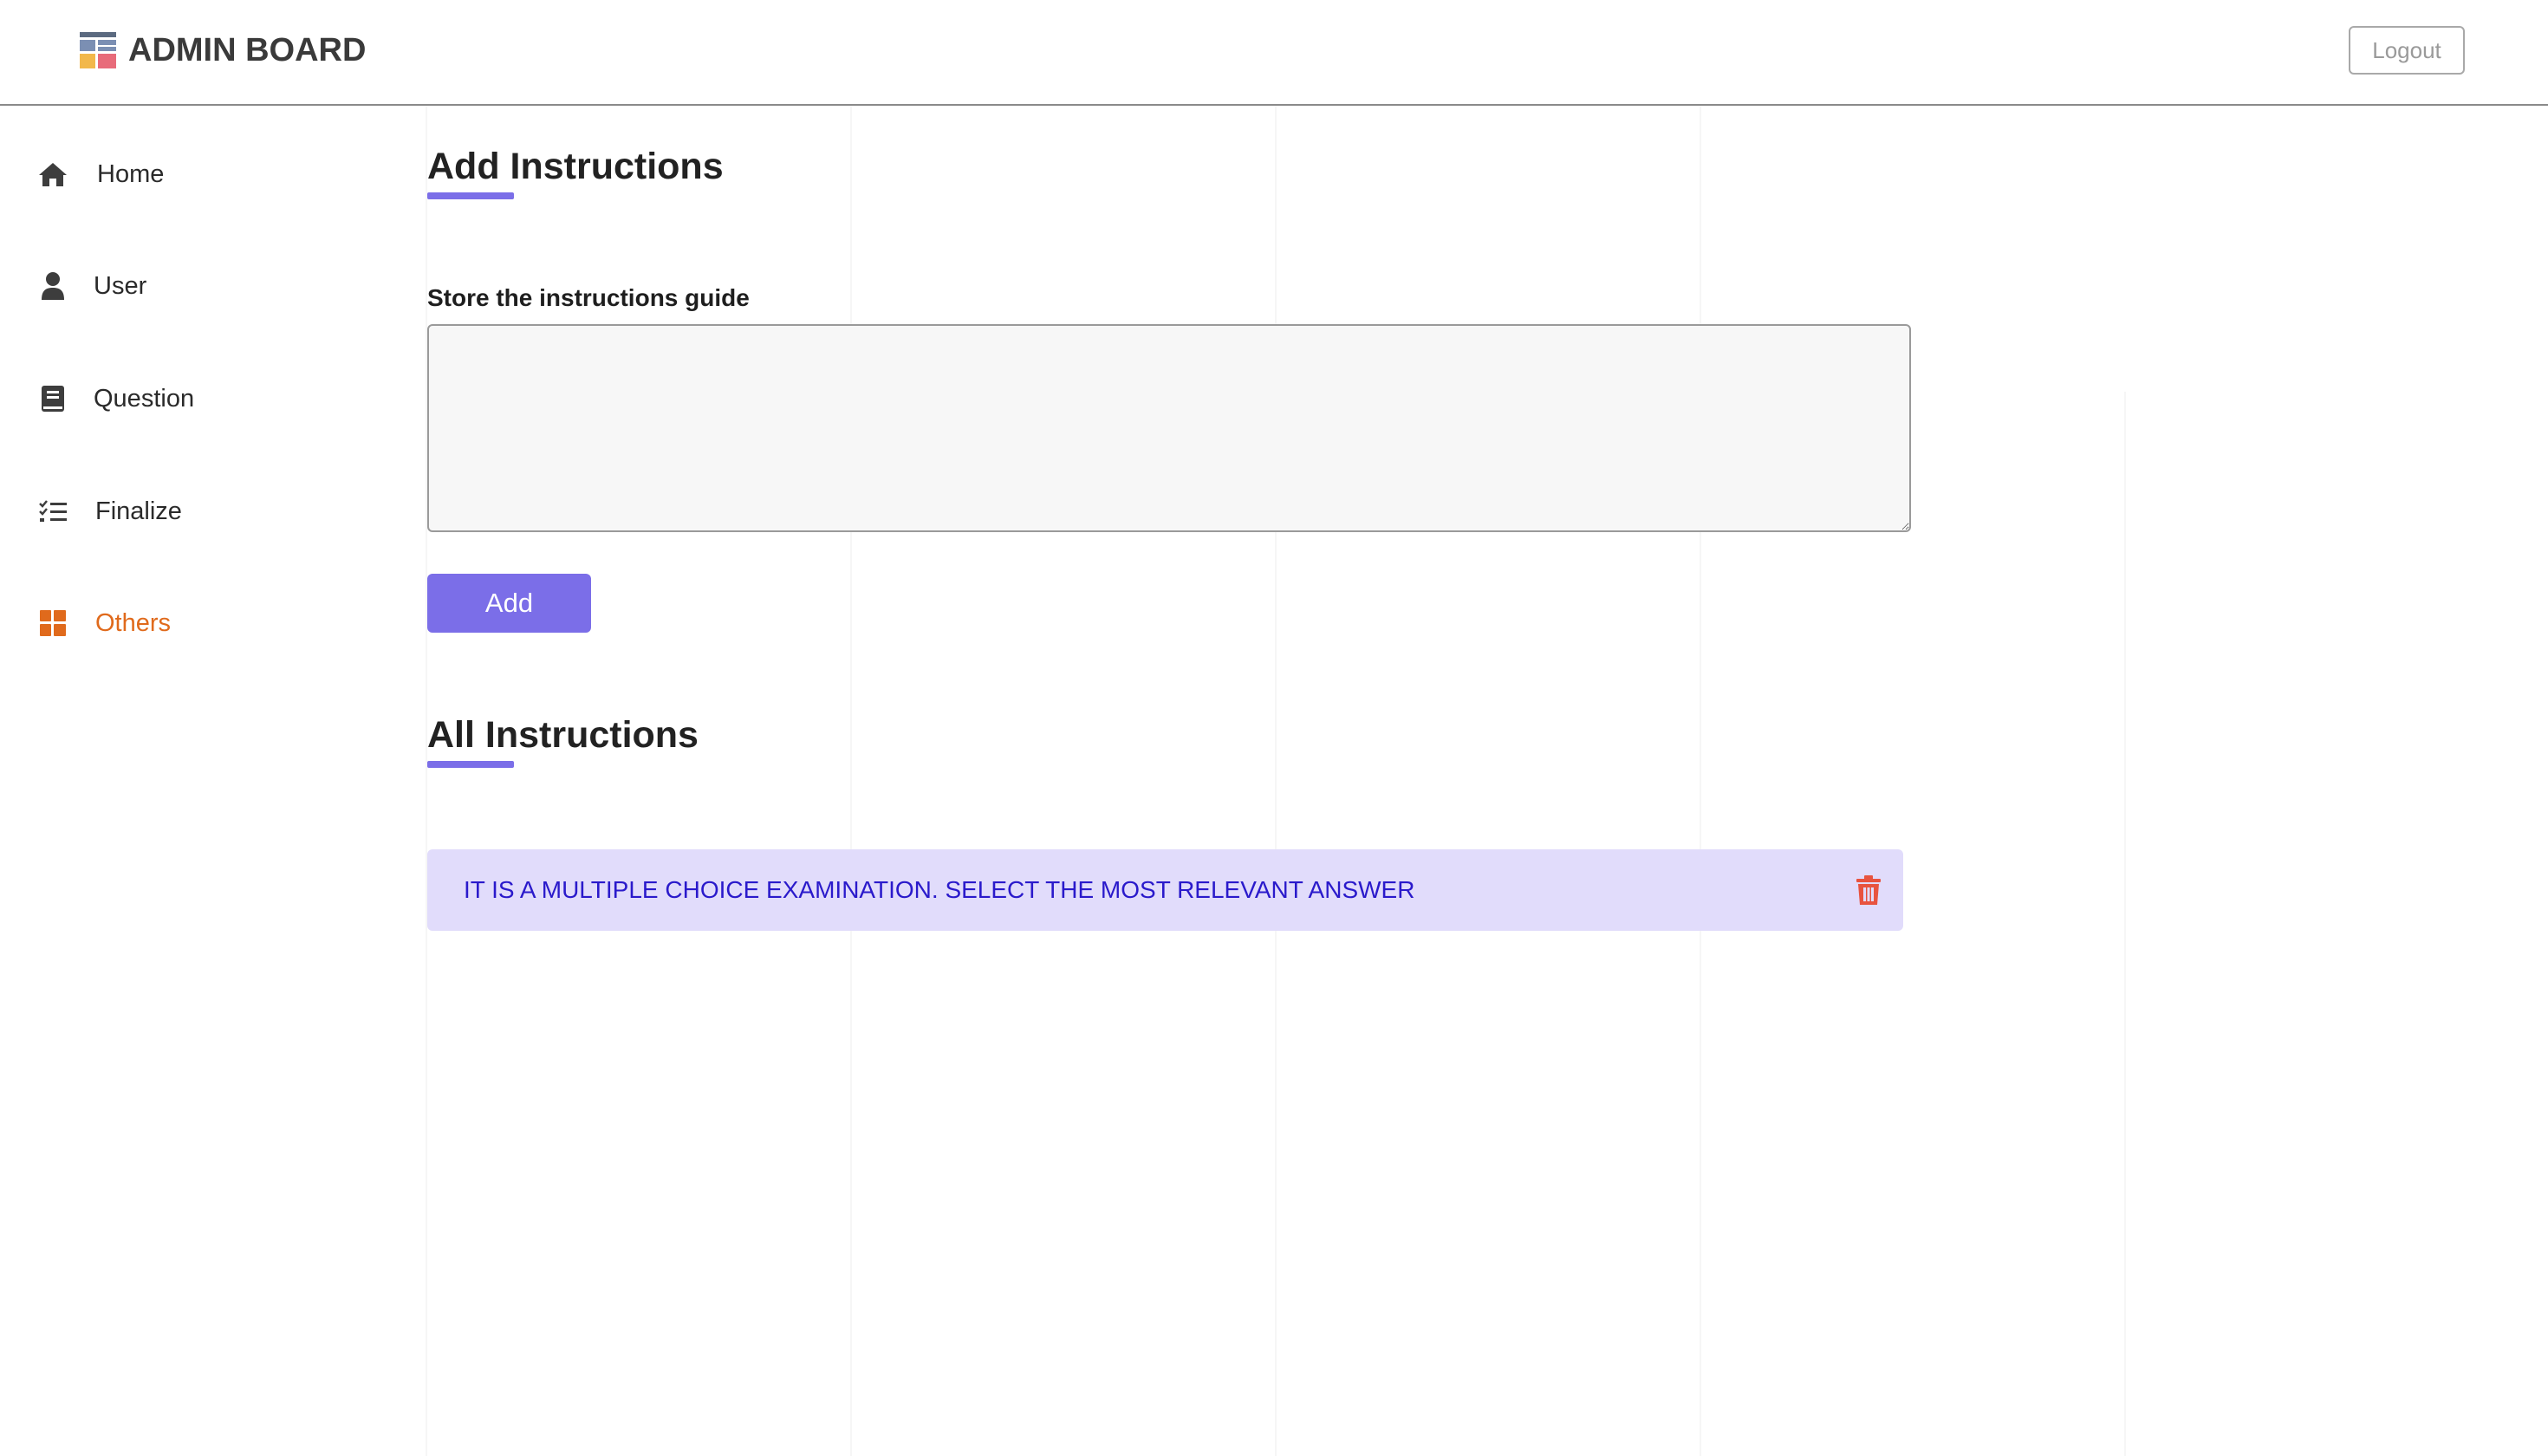  Describe the element at coordinates (53, 623) in the screenshot. I see `grid-icon` at that location.